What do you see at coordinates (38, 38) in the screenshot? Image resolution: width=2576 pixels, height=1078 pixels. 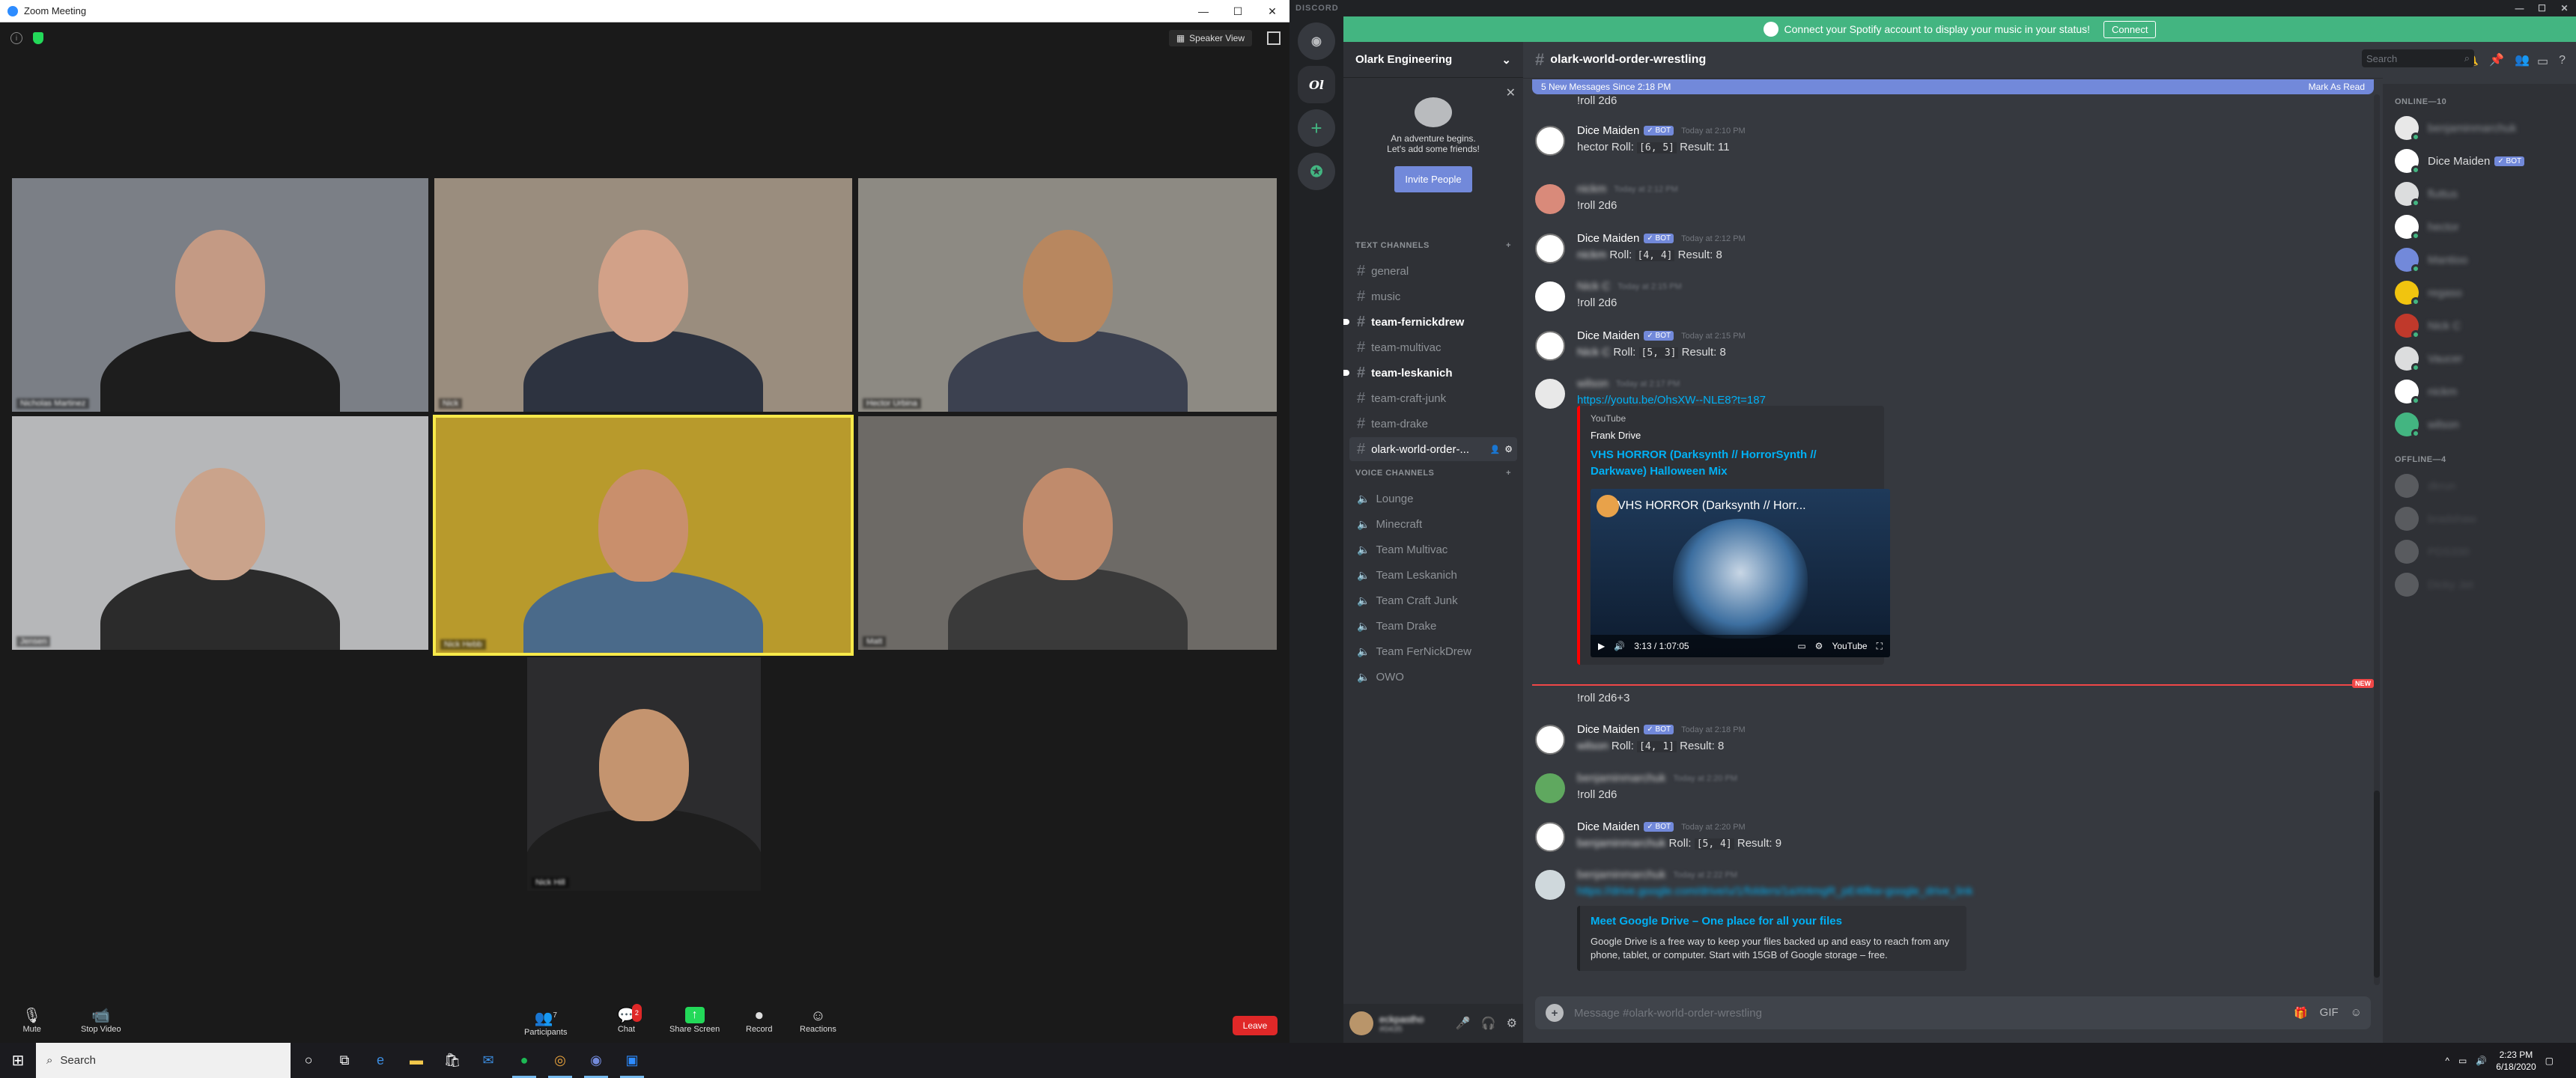 I see `encryption-shield-icon` at bounding box center [38, 38].